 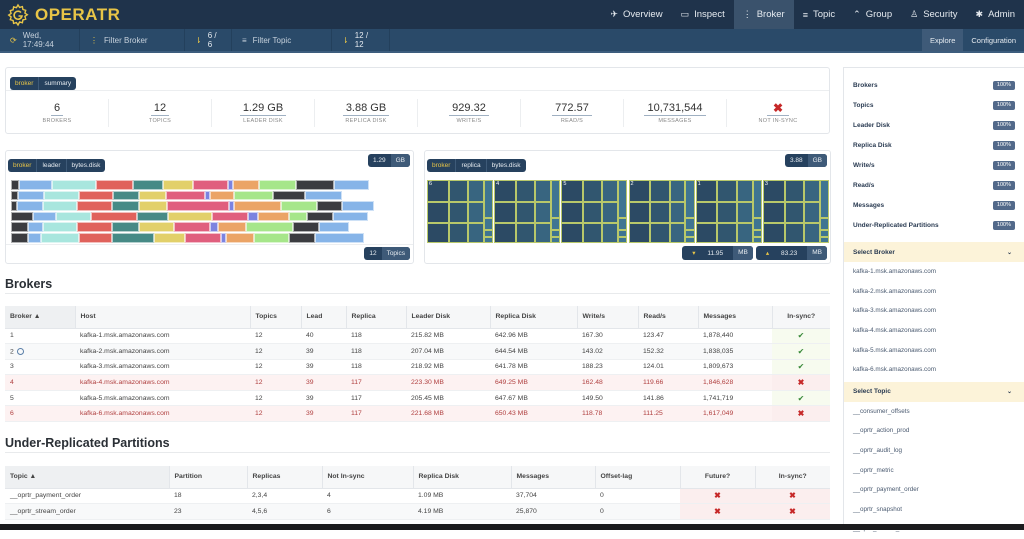 What do you see at coordinates (934, 292) in the screenshot?
I see `broker-list-item: kafka-2.msk.amazonaws.com` at bounding box center [934, 292].